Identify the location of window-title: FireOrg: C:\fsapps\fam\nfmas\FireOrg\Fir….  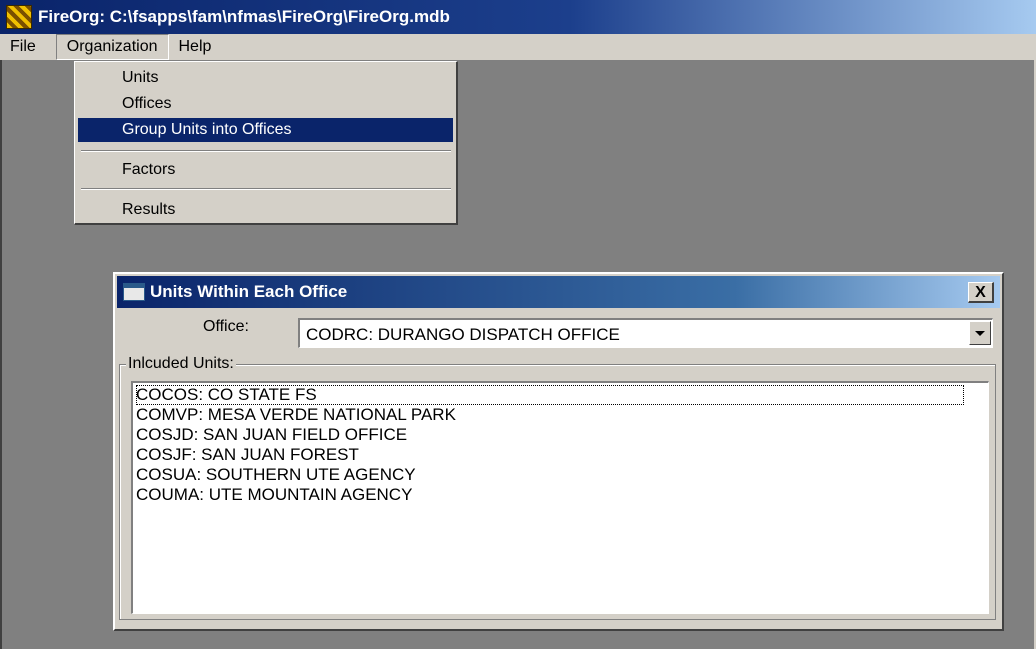
(244, 16).